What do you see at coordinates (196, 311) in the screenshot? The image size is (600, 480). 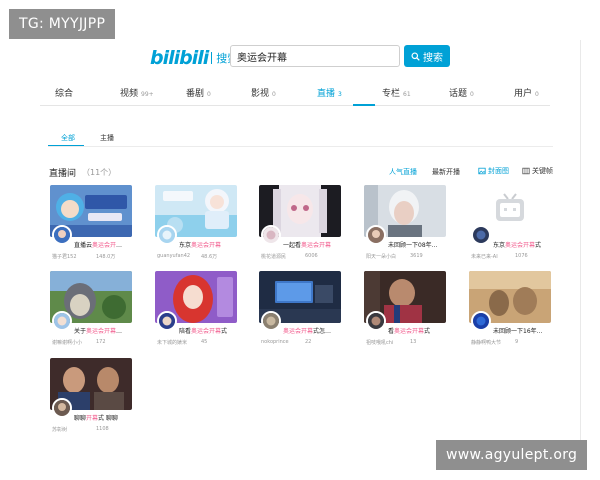 I see `live-card: 陪看奥运会开幕式 未下城的婊米 45` at bounding box center [196, 311].